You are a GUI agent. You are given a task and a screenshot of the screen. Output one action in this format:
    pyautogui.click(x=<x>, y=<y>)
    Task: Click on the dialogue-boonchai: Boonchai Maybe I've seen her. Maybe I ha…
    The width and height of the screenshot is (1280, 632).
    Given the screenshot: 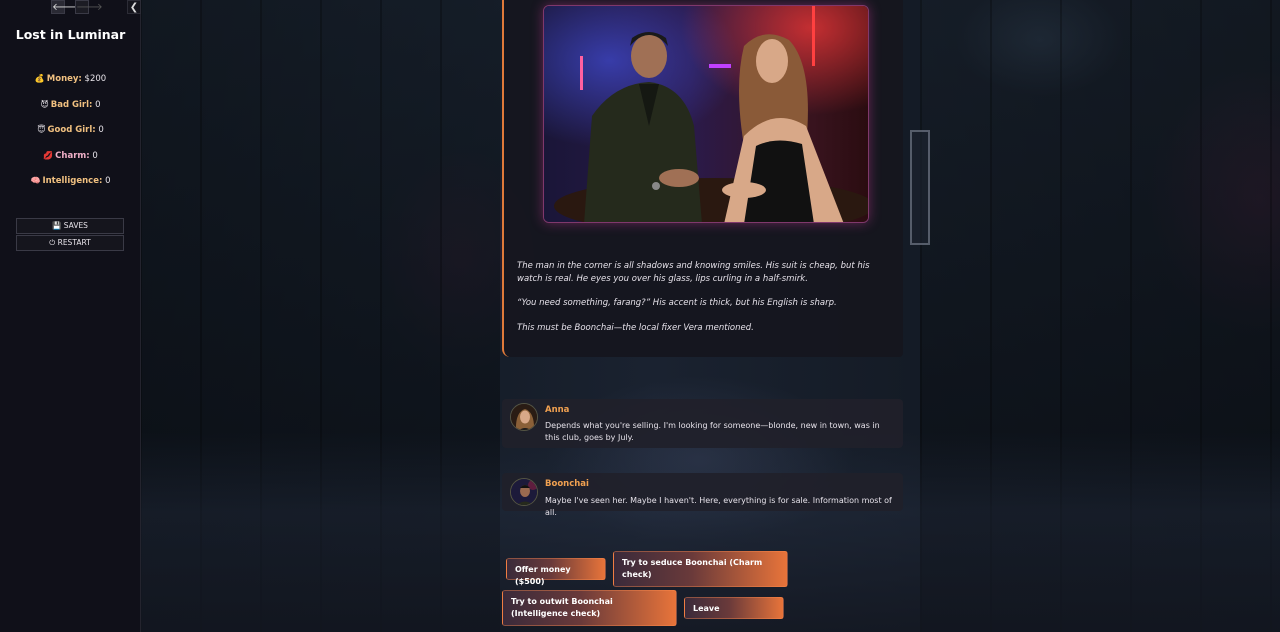 What is the action you would take?
    pyautogui.click(x=702, y=495)
    